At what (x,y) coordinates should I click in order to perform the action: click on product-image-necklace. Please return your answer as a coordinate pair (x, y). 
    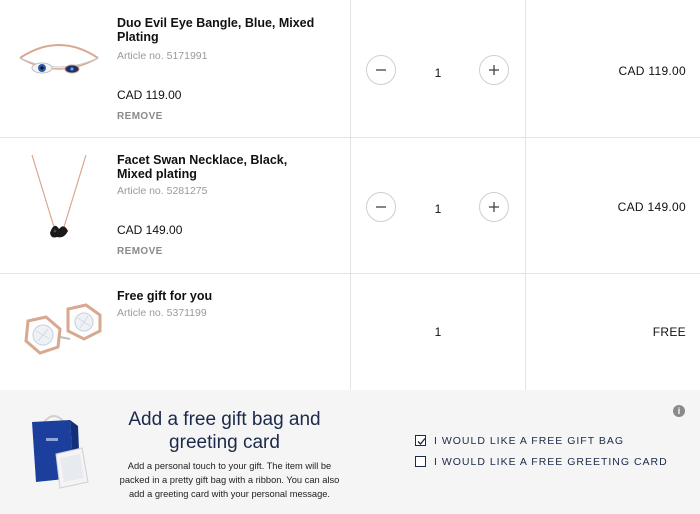
    Looking at the image, I should click on (59, 200).